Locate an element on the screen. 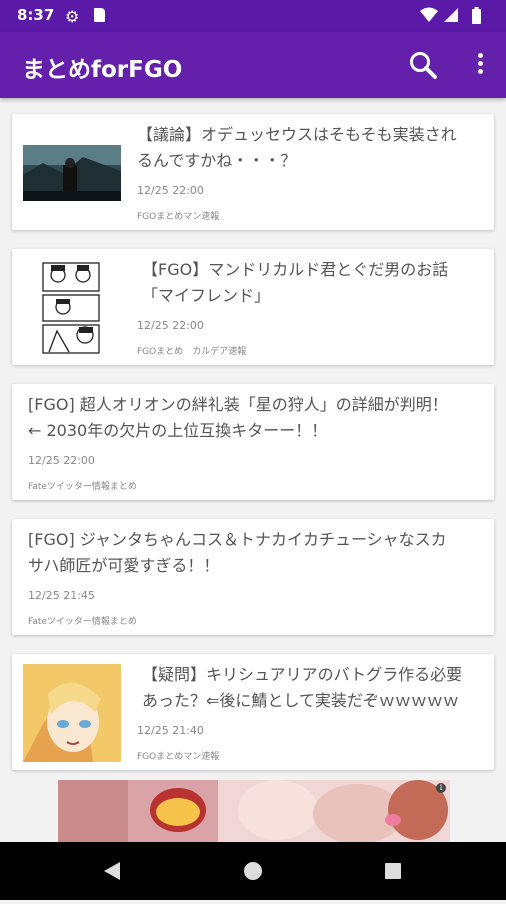  status-bar: 8:37 ⚙ is located at coordinates (253, 16).